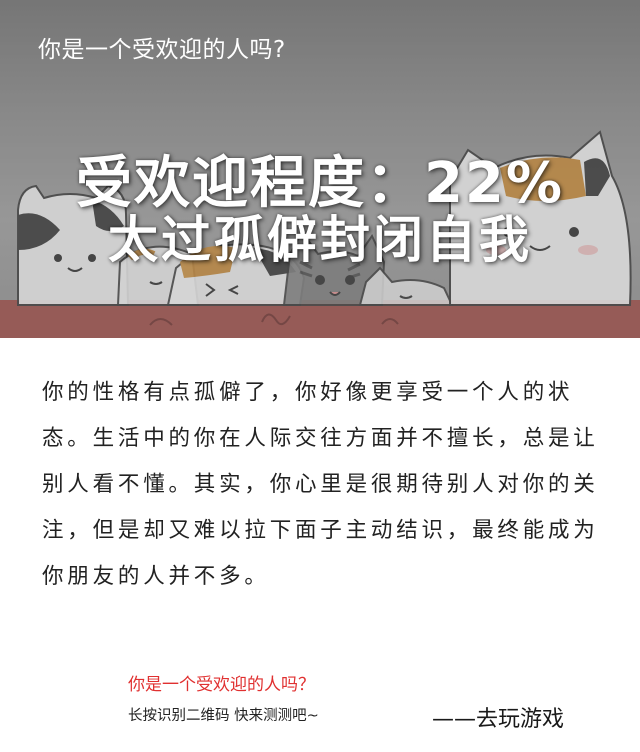 This screenshot has height=752, width=640. What do you see at coordinates (162, 50) in the screenshot?
I see `quiz-title: 你是一个受欢迎的人吗?` at bounding box center [162, 50].